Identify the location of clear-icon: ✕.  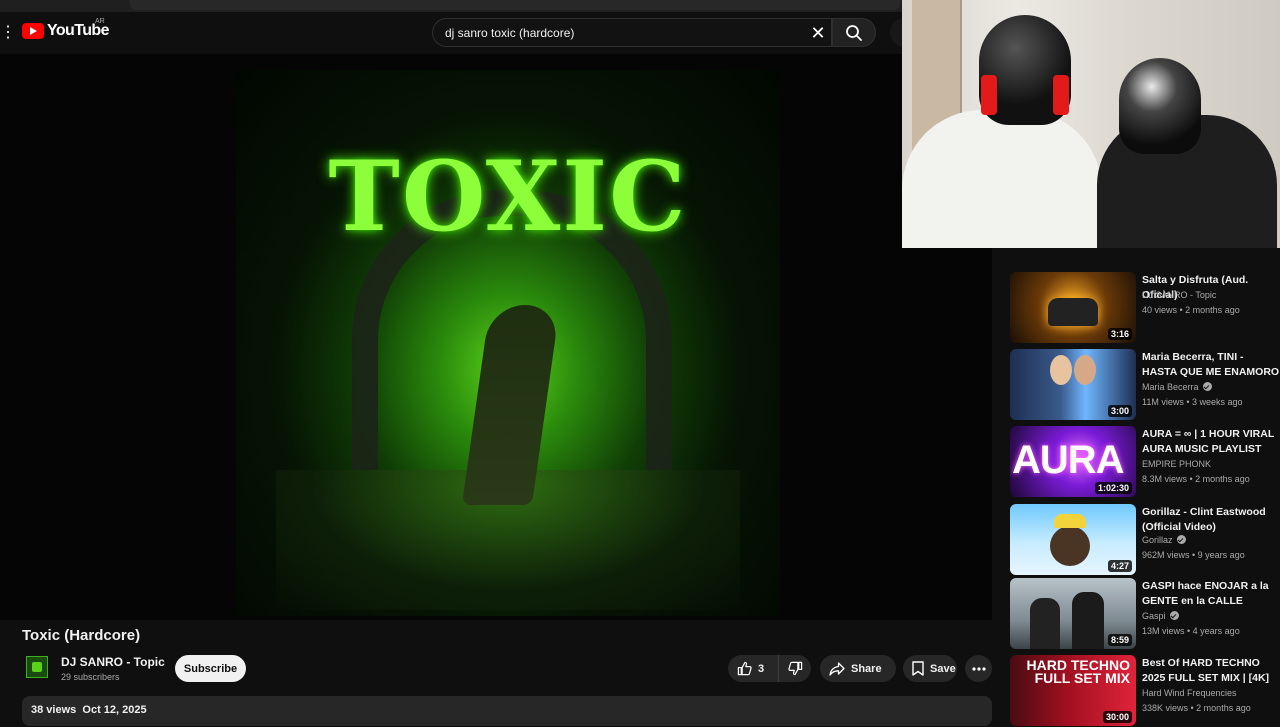
(818, 33).